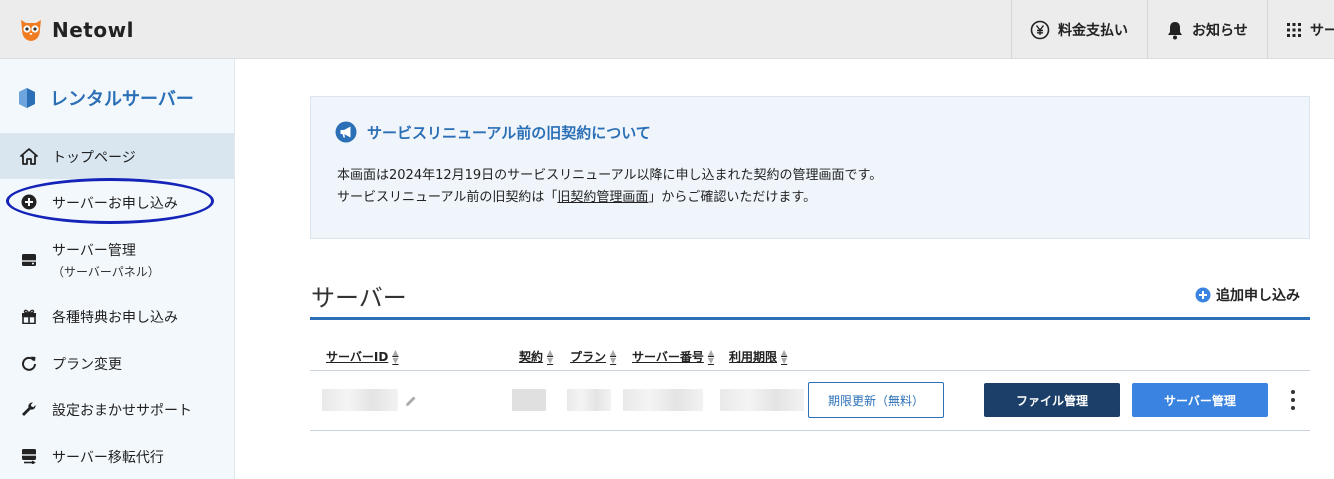 The width and height of the screenshot is (1334, 479). I want to click on gift-icon, so click(29, 316).